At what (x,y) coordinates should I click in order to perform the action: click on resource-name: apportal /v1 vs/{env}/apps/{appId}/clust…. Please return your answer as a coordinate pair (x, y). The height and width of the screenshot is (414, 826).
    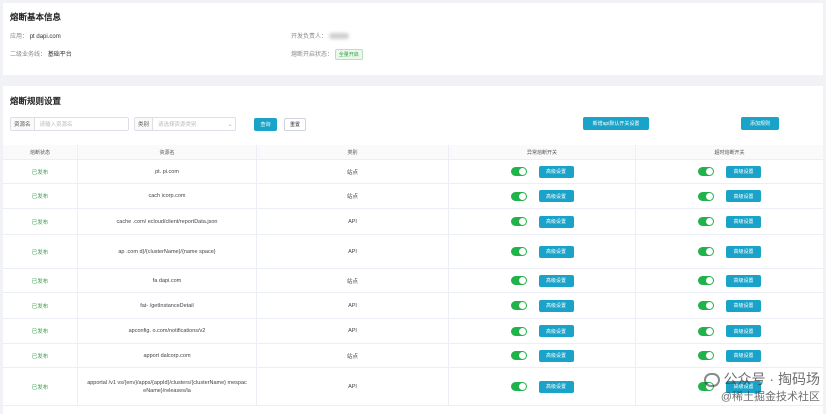
    Looking at the image, I should click on (167, 386).